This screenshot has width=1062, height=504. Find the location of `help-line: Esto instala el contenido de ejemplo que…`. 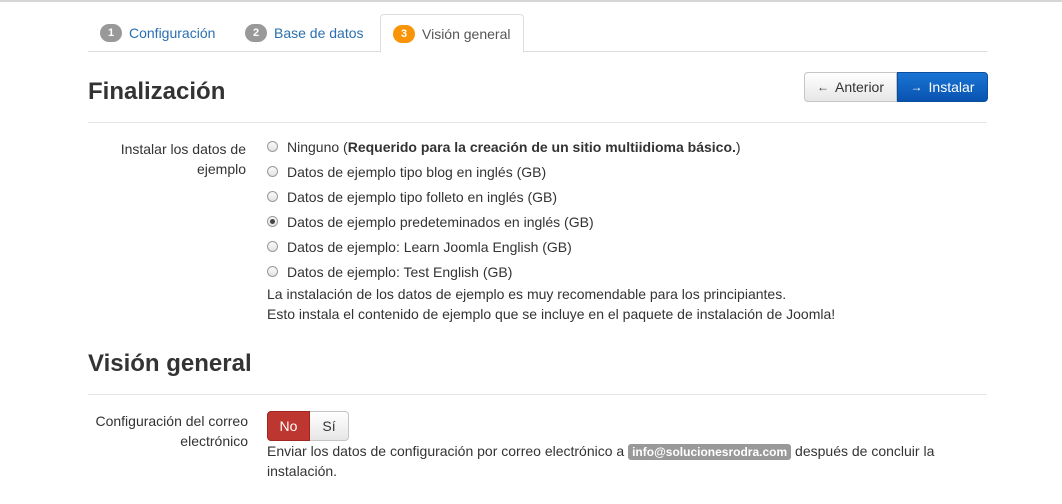

help-line: Esto instala el contenido de ejemplo que… is located at coordinates (551, 314).